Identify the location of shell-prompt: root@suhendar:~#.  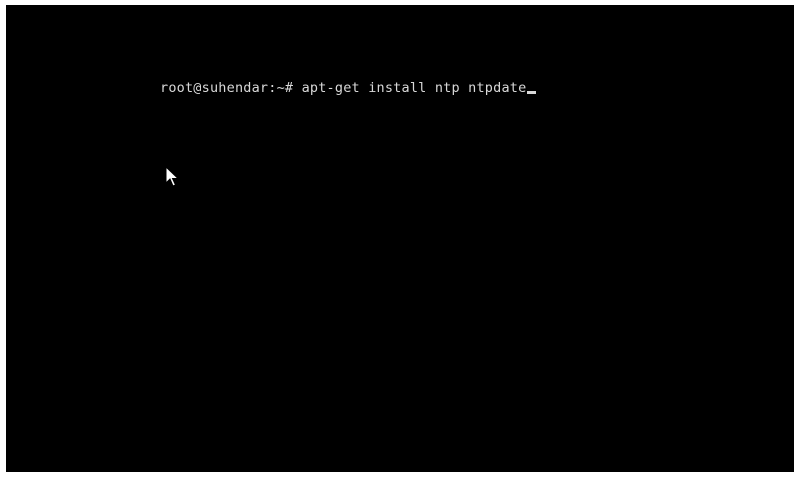
(227, 88).